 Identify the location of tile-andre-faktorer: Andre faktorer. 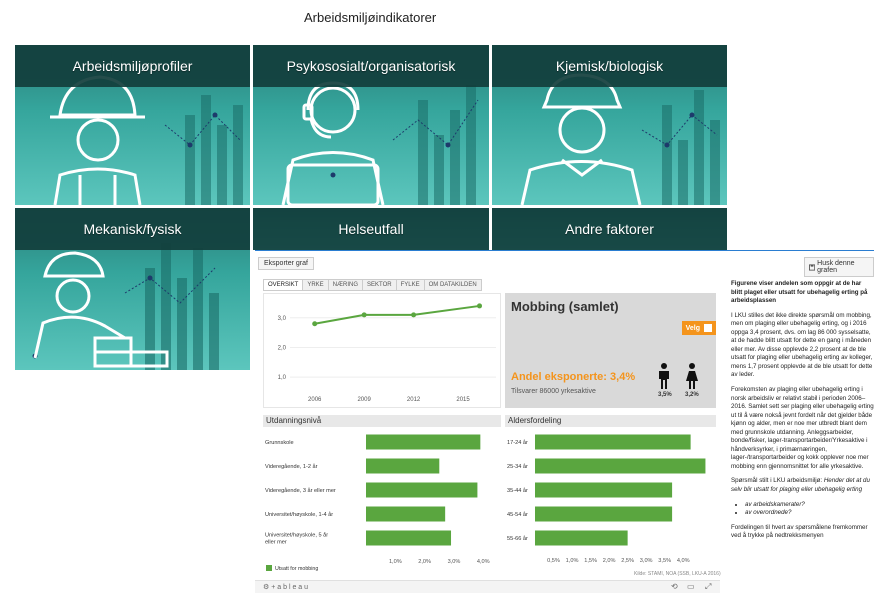
(609, 229).